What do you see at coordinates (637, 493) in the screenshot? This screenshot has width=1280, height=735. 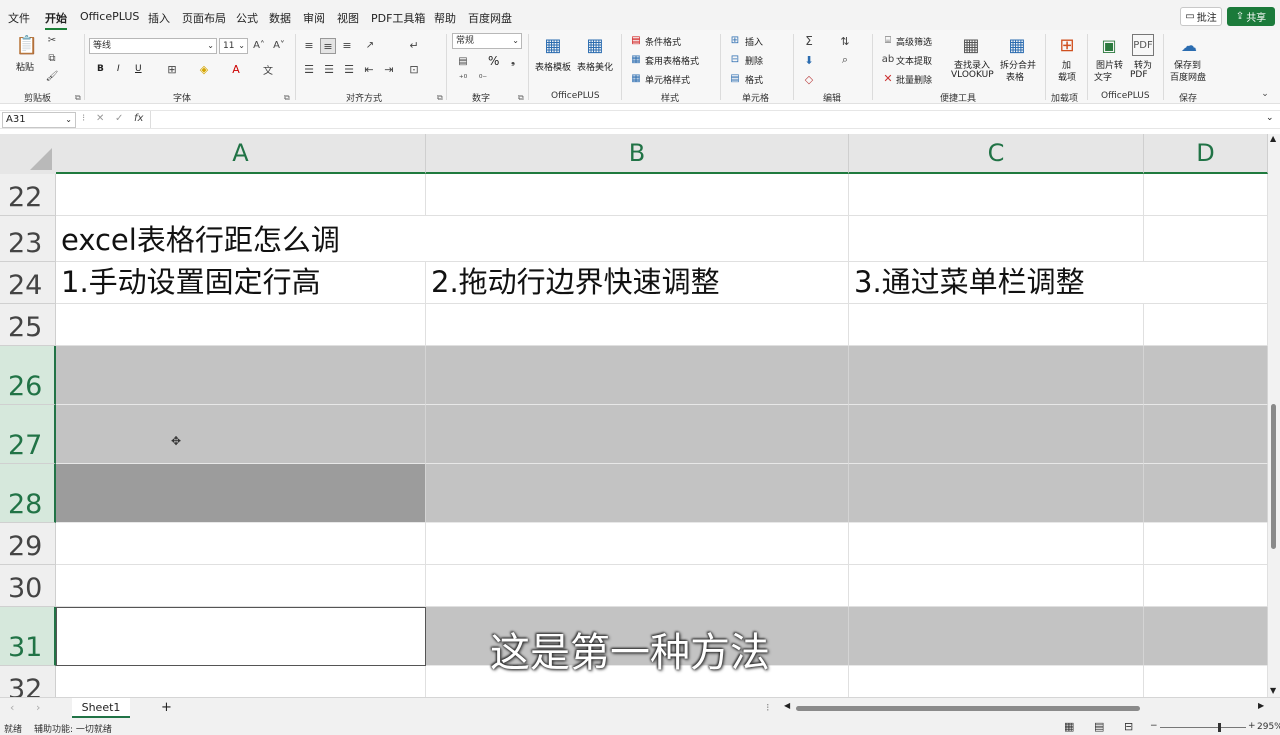 I see `cell-b28` at bounding box center [637, 493].